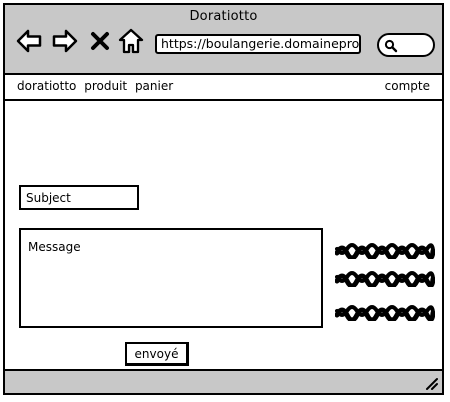 The width and height of the screenshot is (450, 402). I want to click on search-icon, so click(391, 46).